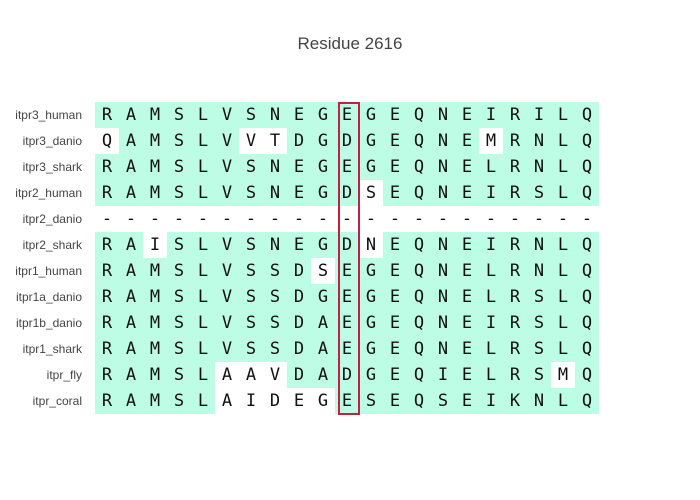 The width and height of the screenshot is (700, 500). I want to click on sequence-label: itpr2_shark, so click(52, 245).